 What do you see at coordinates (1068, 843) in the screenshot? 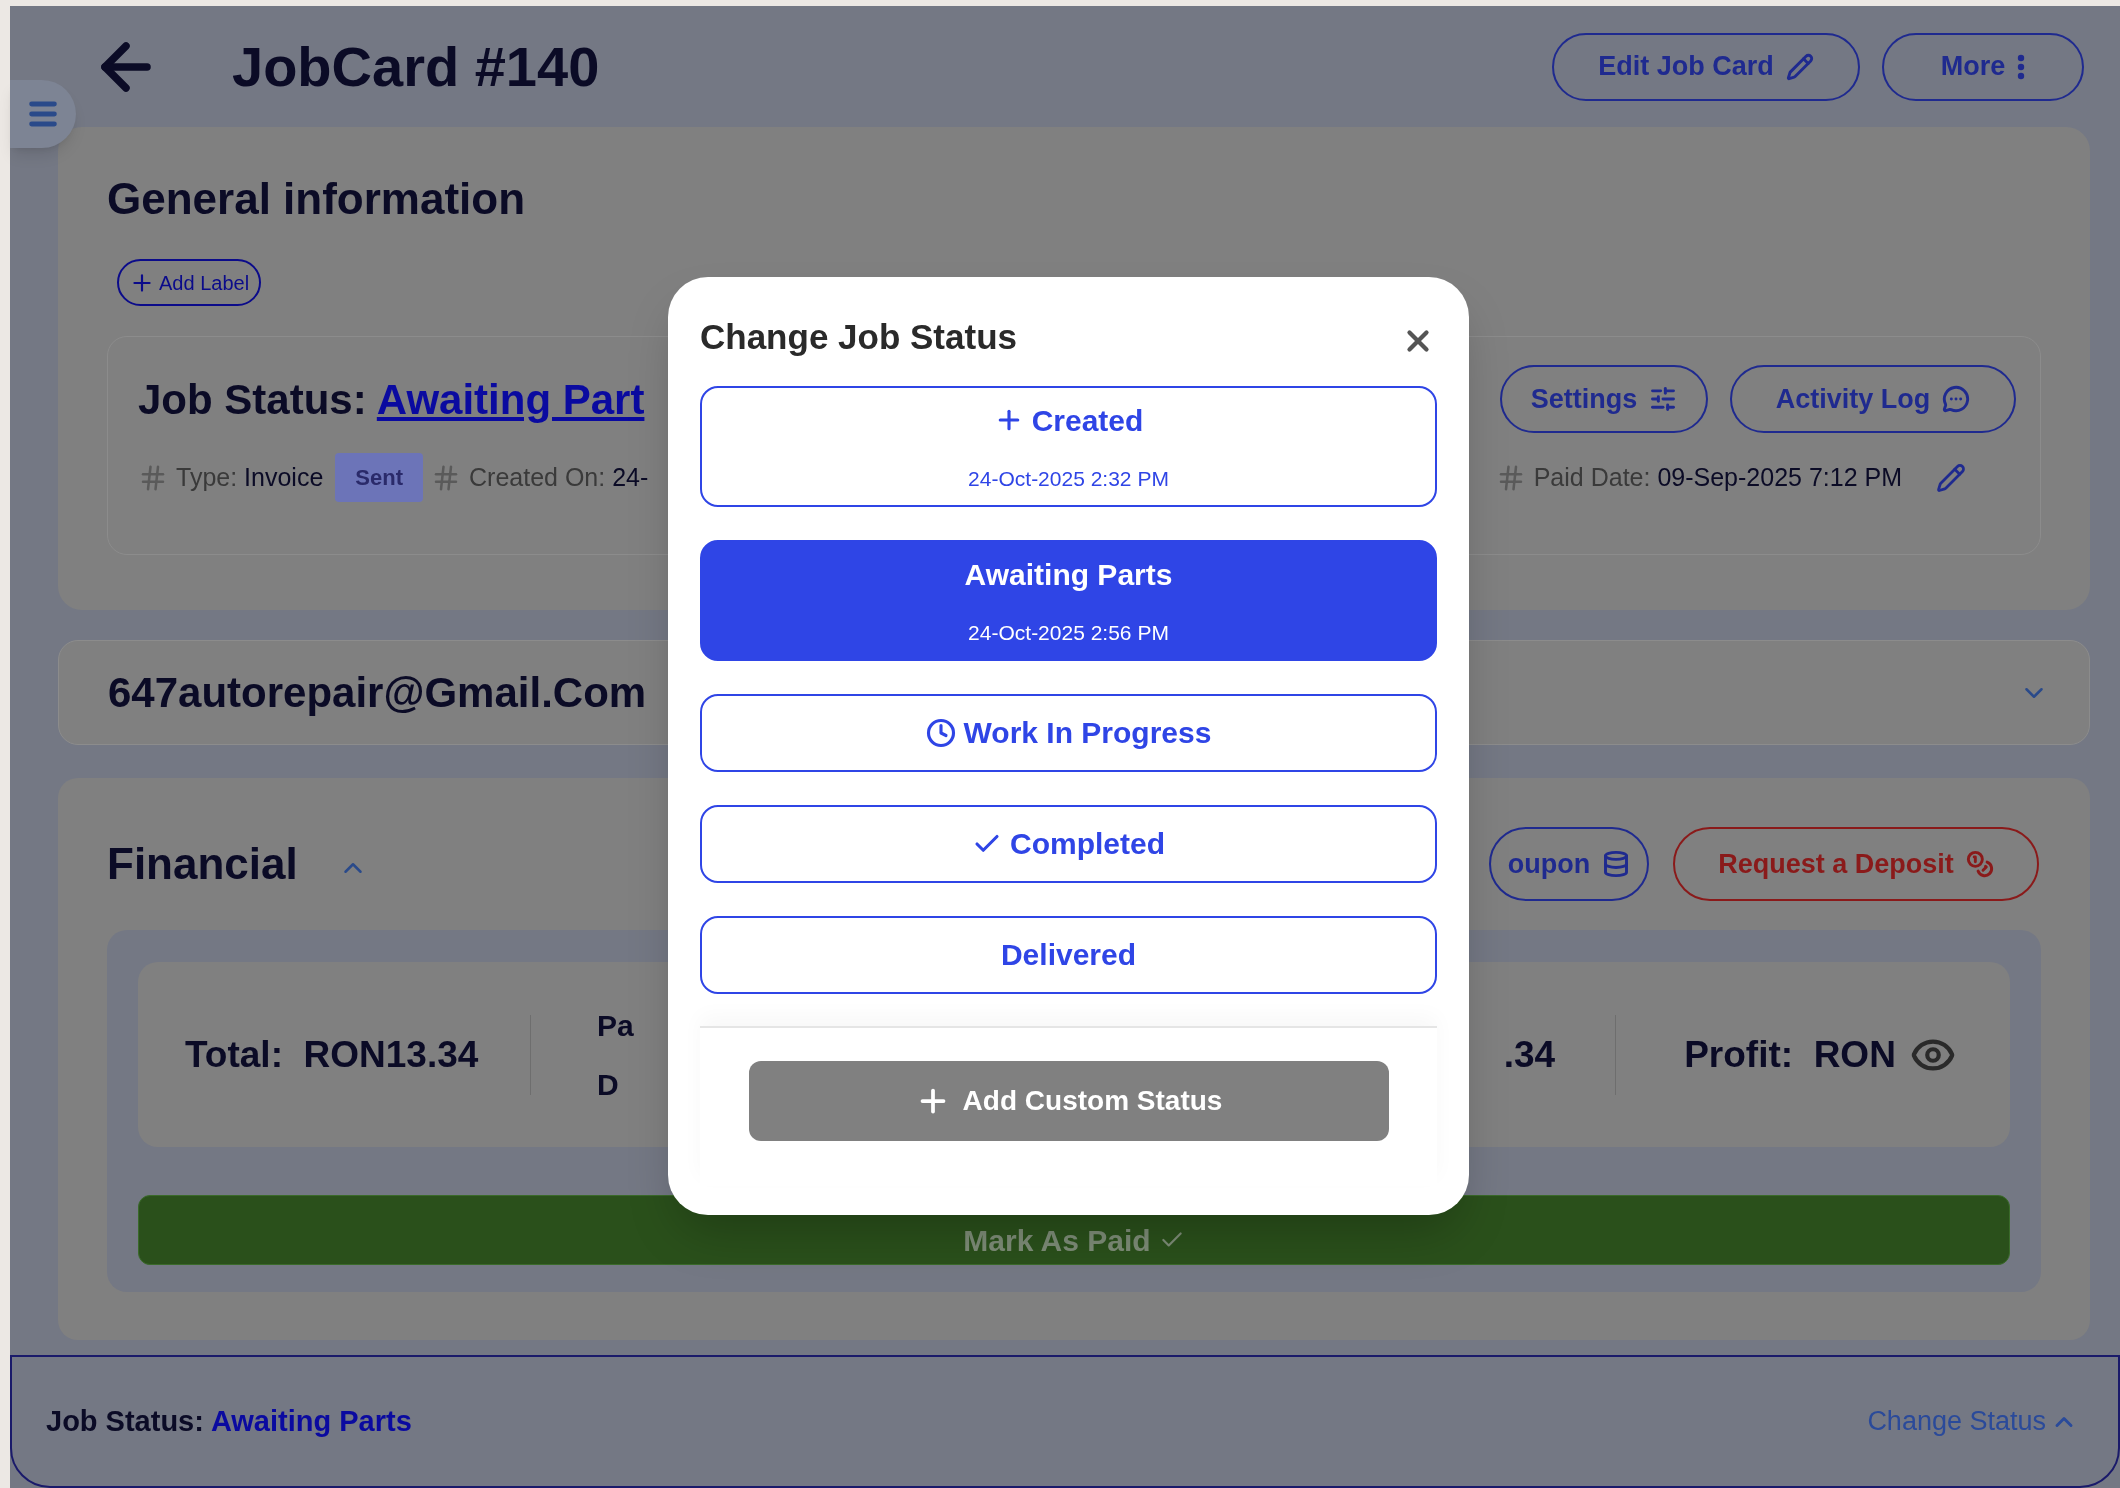
I see `status-option: Completed` at bounding box center [1068, 843].